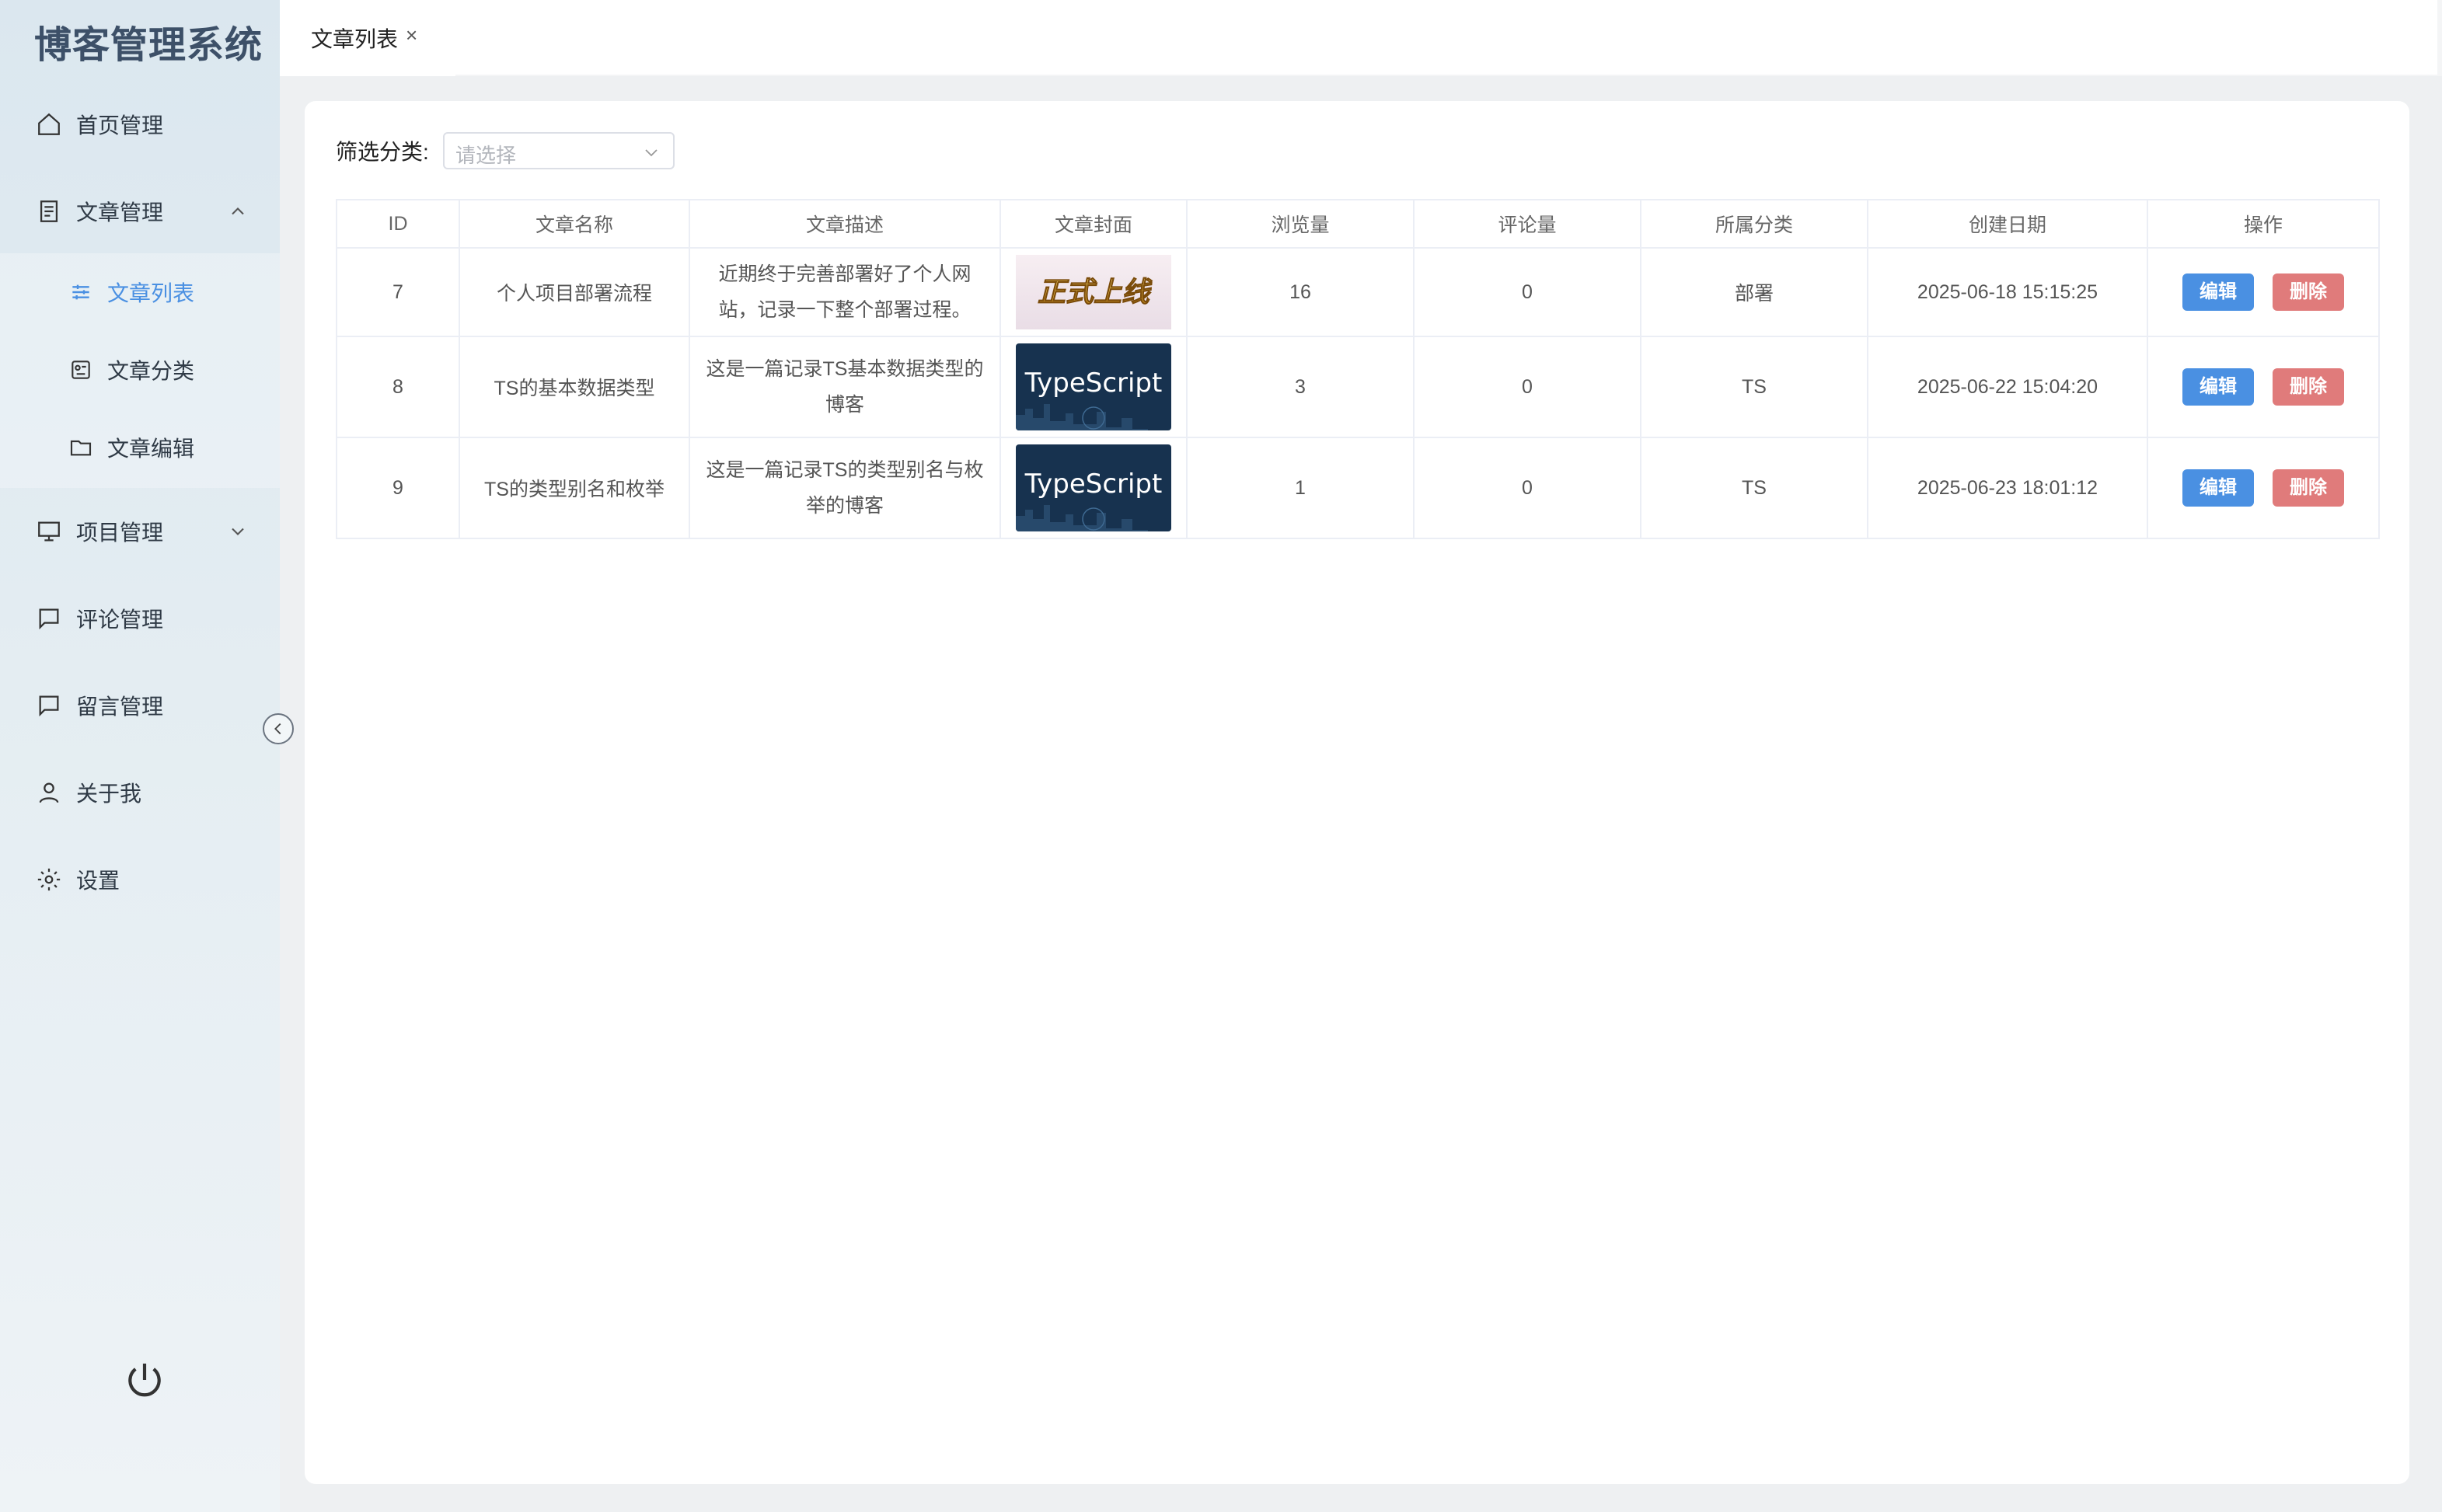 This screenshot has width=2442, height=1512. I want to click on sidebar-item-messages: 留言管理, so click(140, 705).